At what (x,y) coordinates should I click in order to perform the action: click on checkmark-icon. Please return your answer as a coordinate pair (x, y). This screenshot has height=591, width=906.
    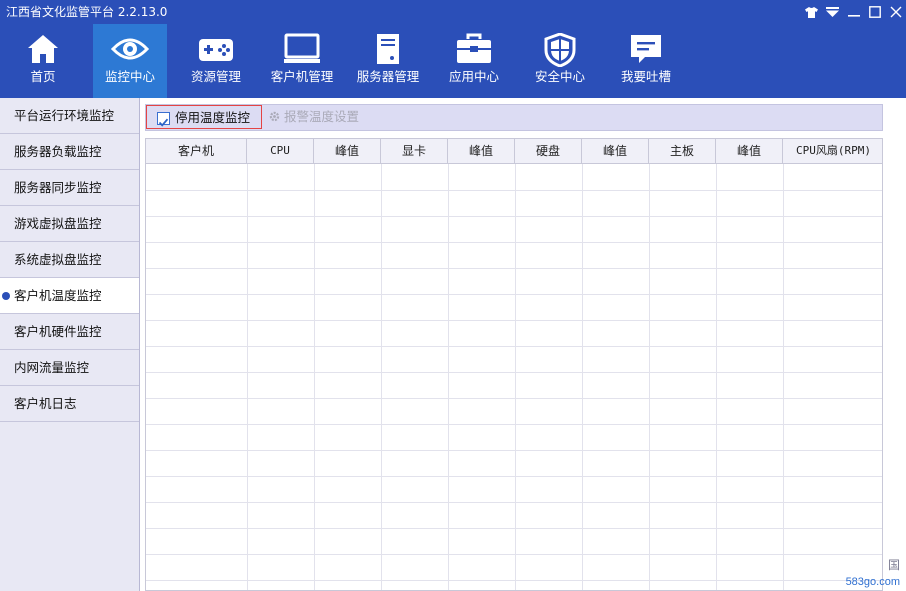
    Looking at the image, I should click on (163, 122).